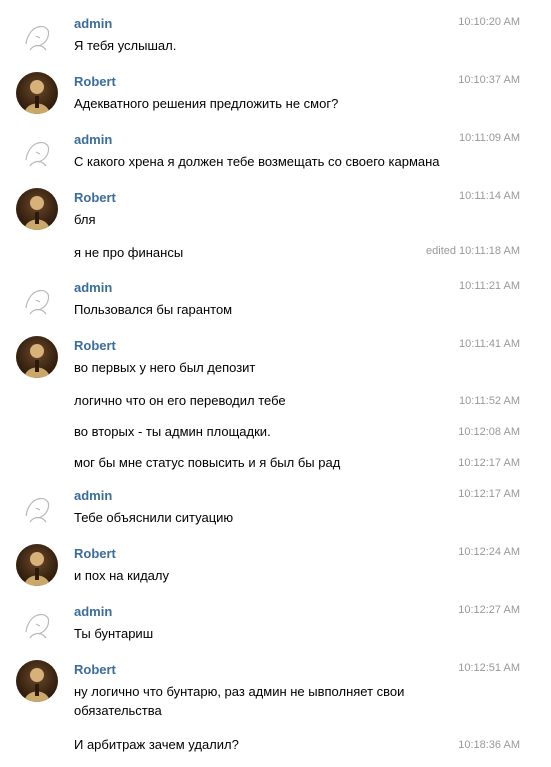  What do you see at coordinates (154, 517) in the screenshot?
I see `message-text: Тебе объяснили ситуацию` at bounding box center [154, 517].